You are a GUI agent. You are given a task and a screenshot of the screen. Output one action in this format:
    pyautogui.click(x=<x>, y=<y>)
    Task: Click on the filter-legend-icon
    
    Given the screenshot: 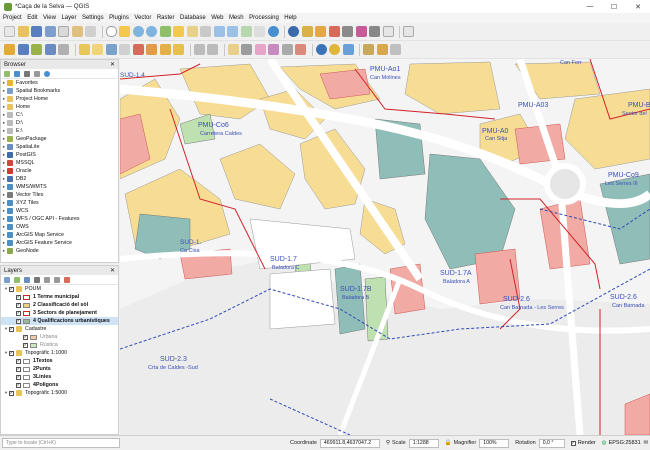 What is the action you would take?
    pyautogui.click(x=37, y=279)
    